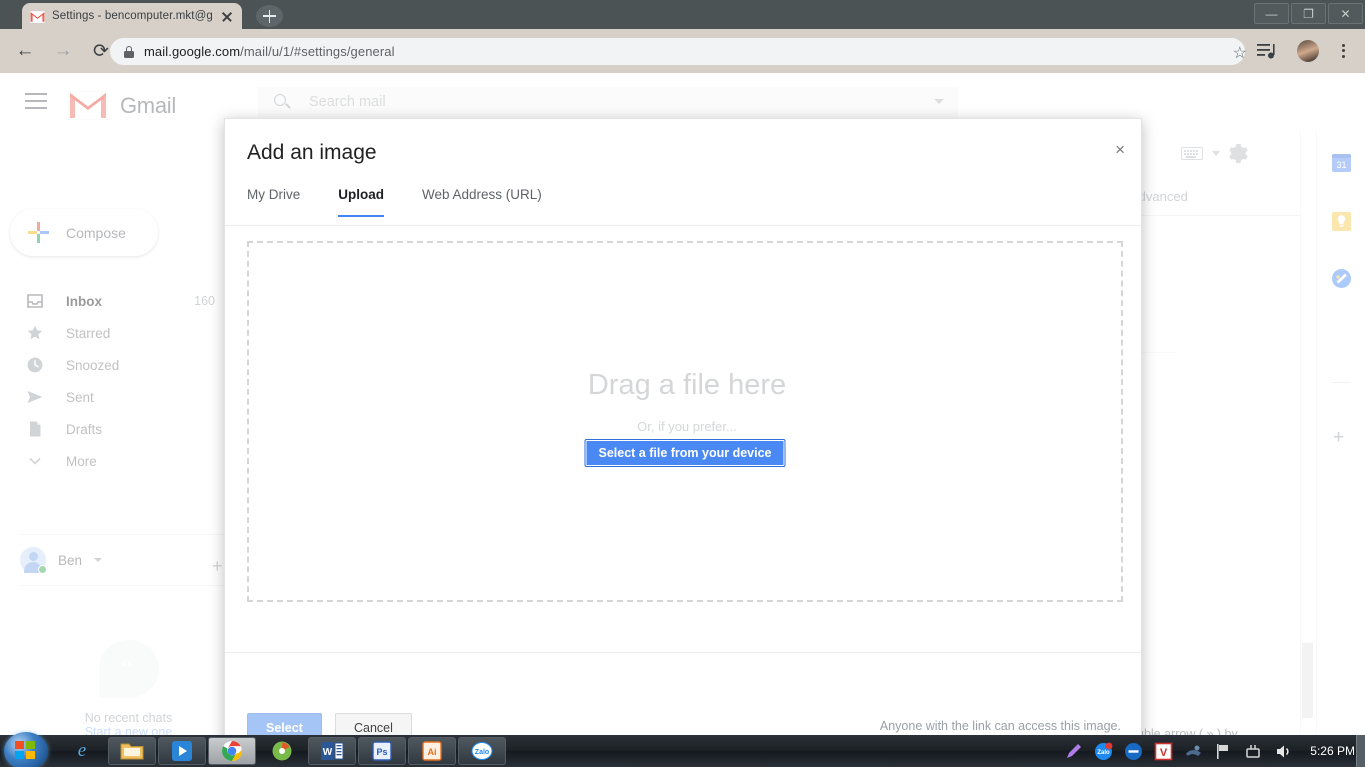  What do you see at coordinates (37, 17) in the screenshot?
I see `gmail-icon` at bounding box center [37, 17].